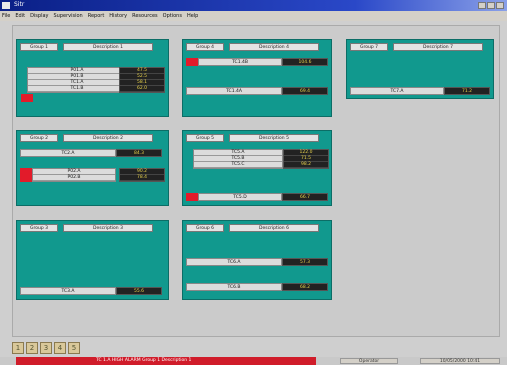  What do you see at coordinates (39, 47) in the screenshot?
I see `group-button: Group 1` at bounding box center [39, 47].